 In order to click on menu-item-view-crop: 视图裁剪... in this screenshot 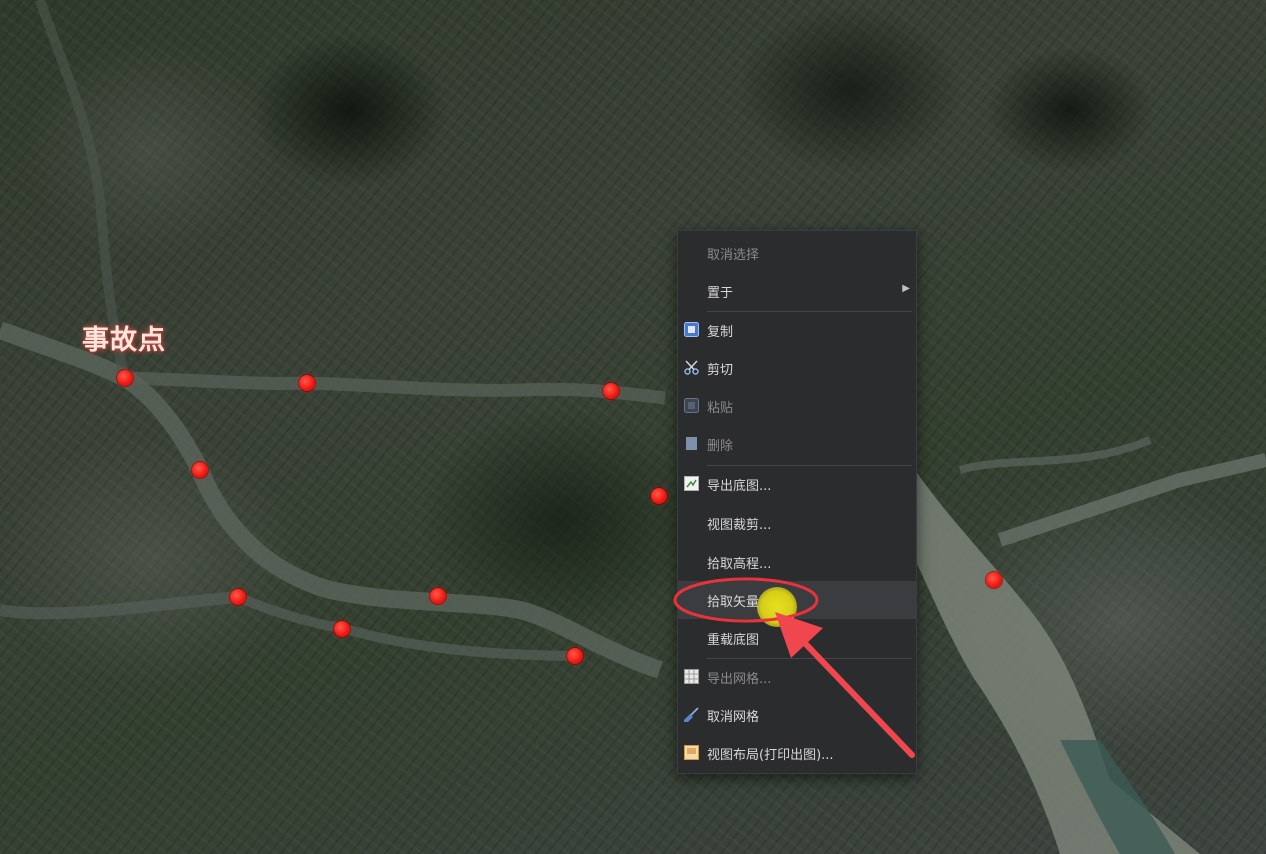, I will do `click(797, 523)`.